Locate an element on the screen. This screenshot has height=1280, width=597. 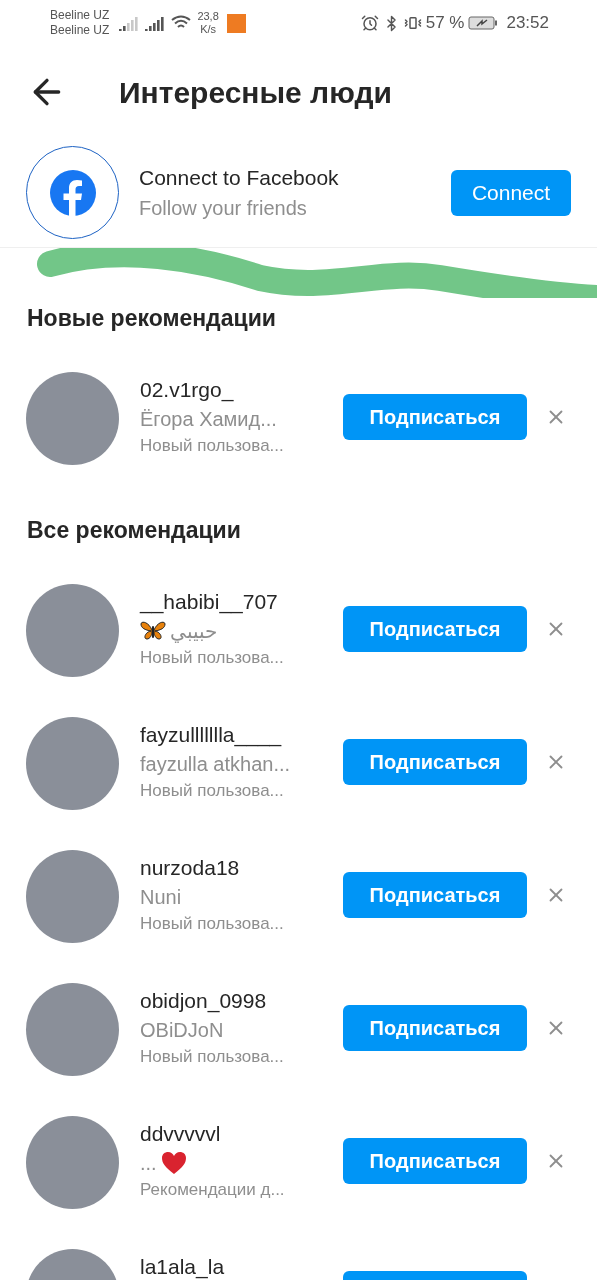
vibrate-icon is located at coordinates (412, 23).